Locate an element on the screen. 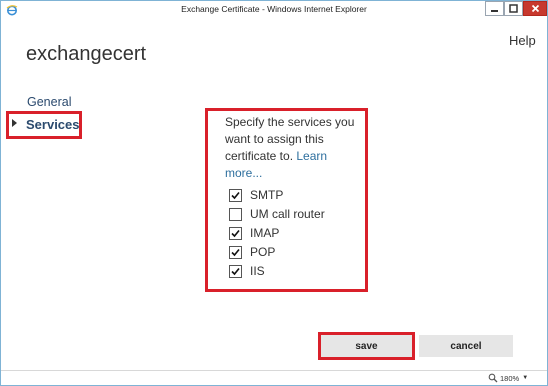  checkbox-label: IIS is located at coordinates (257, 271).